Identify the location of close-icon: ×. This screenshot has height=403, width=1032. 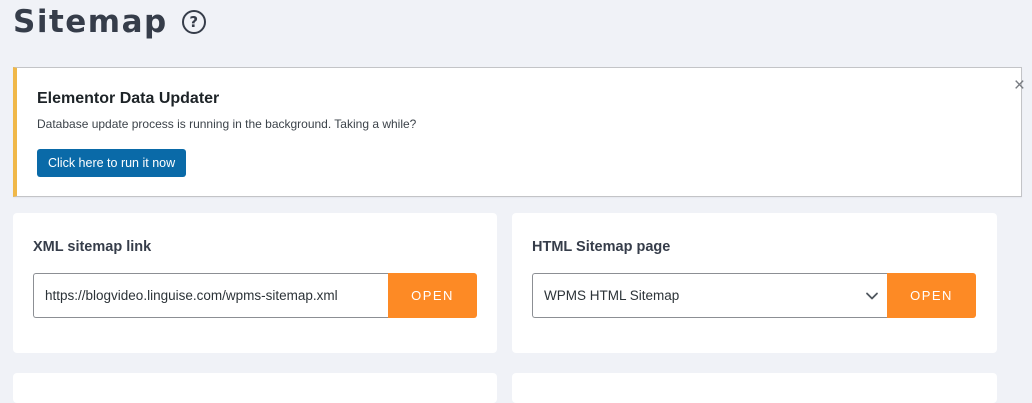
(1019, 85).